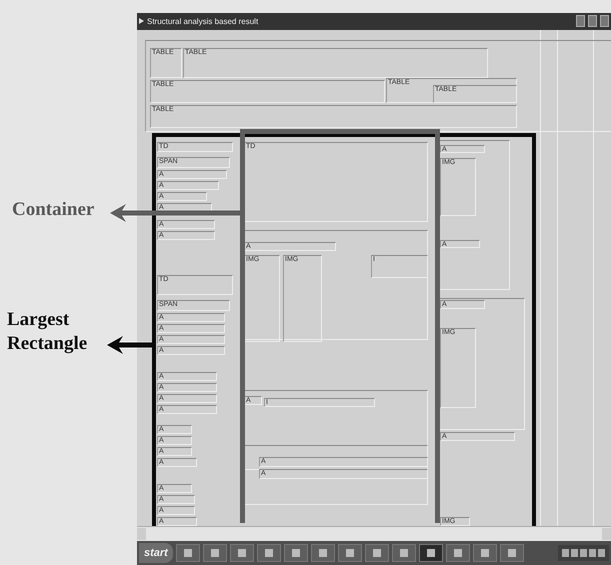 The height and width of the screenshot is (565, 611). What do you see at coordinates (141, 21) in the screenshot?
I see `triangle-icon` at bounding box center [141, 21].